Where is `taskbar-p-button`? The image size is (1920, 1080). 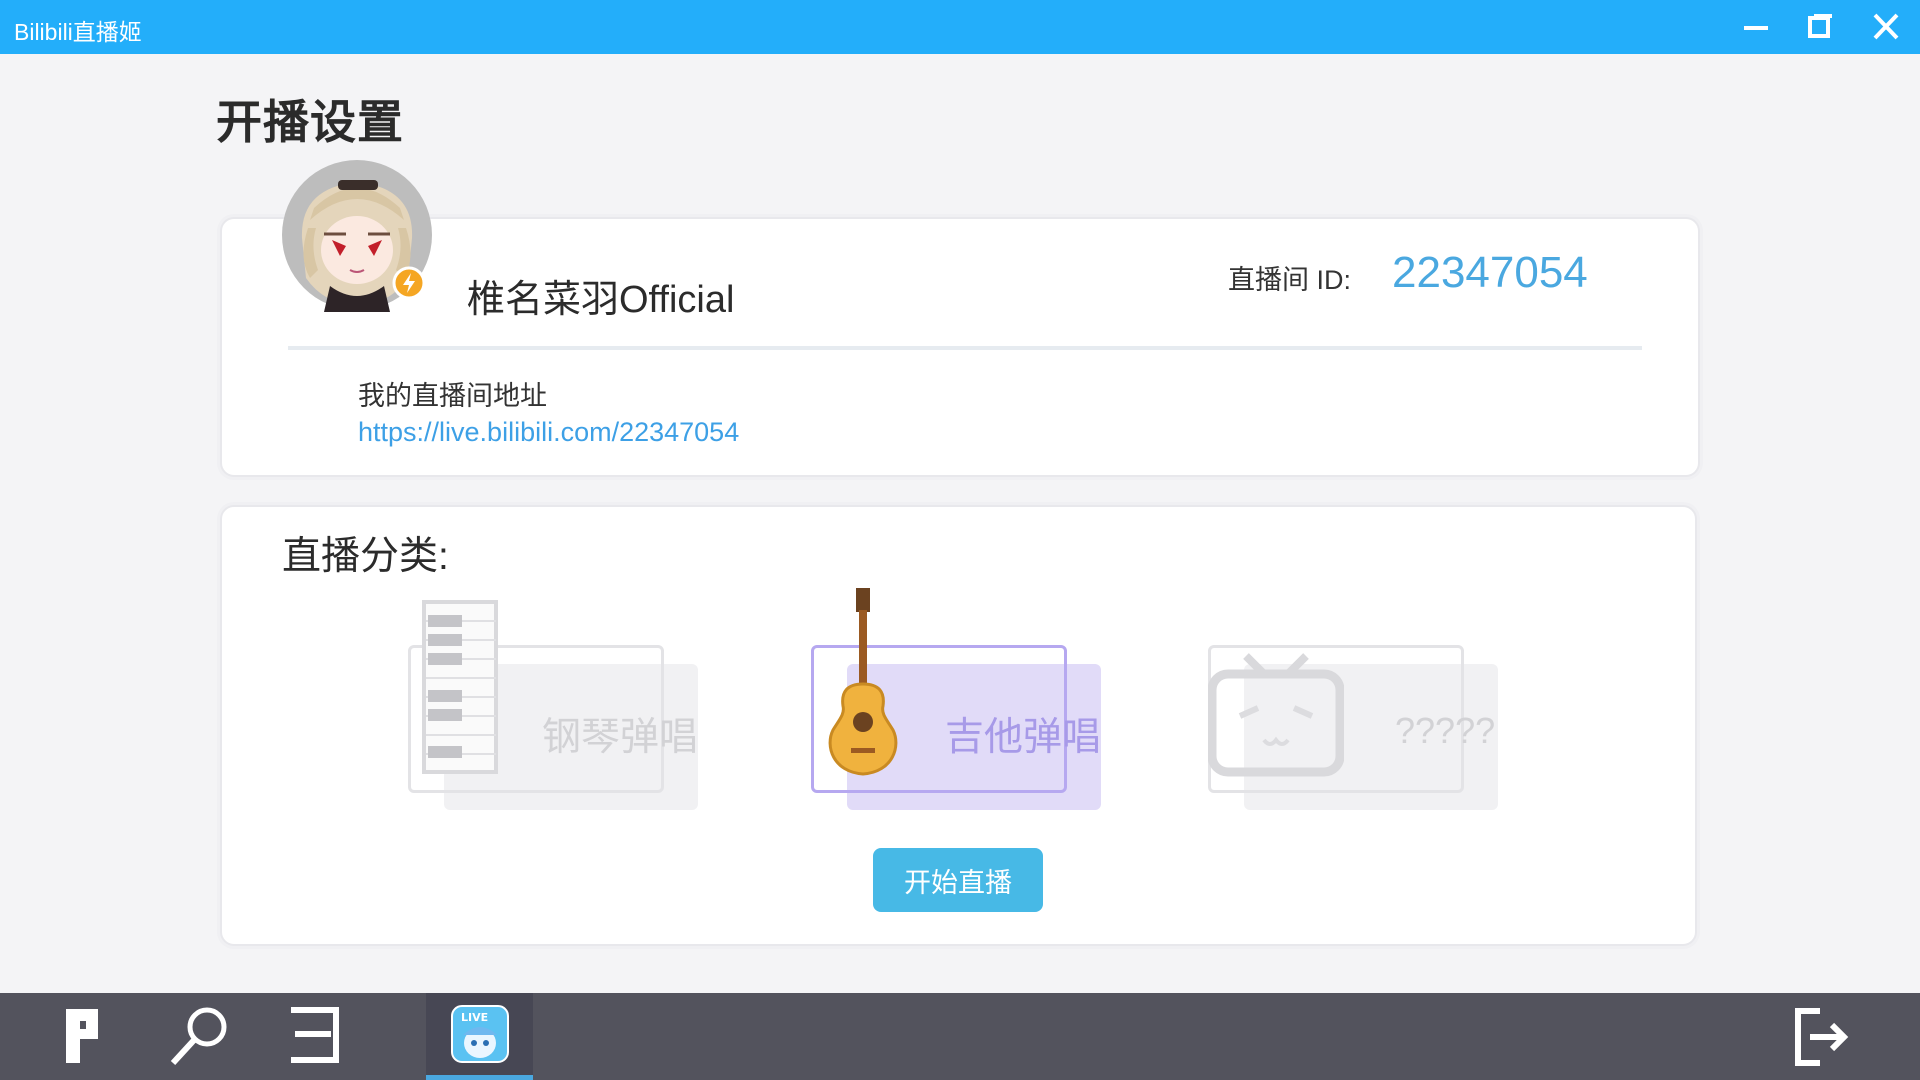 taskbar-p-button is located at coordinates (85, 1037).